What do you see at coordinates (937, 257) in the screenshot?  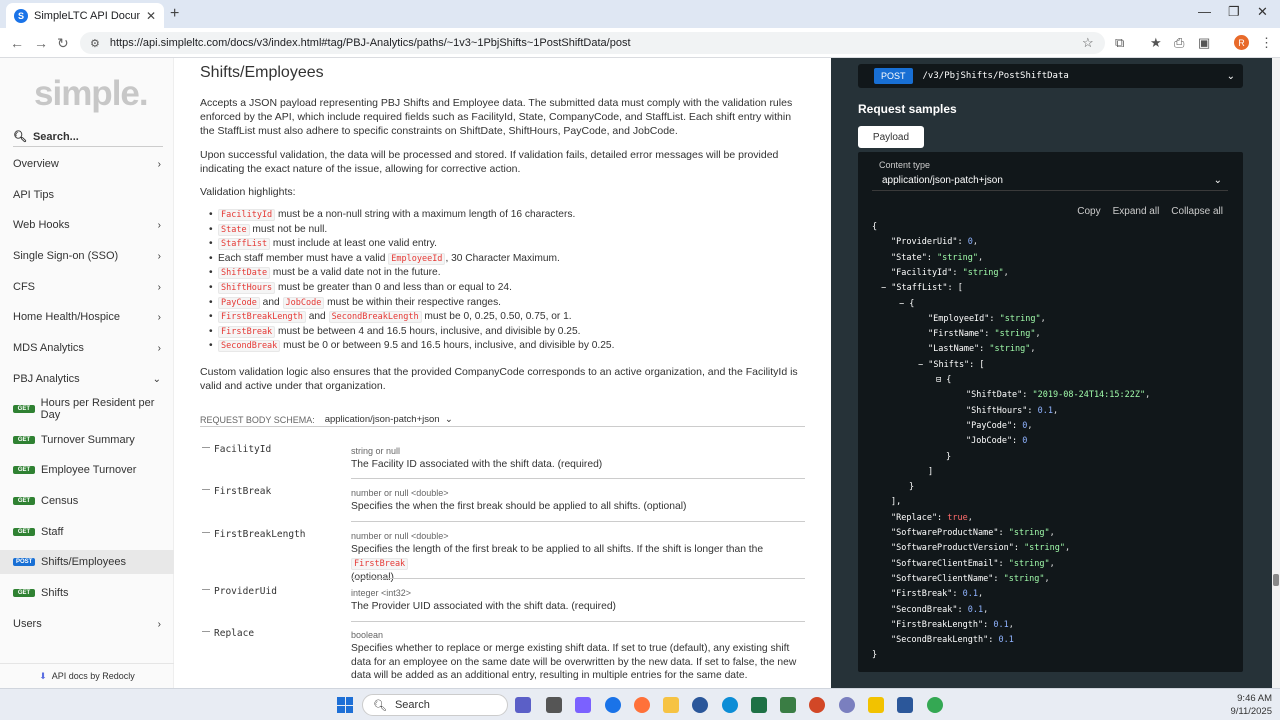 I see `json-line: "State": "string",` at bounding box center [937, 257].